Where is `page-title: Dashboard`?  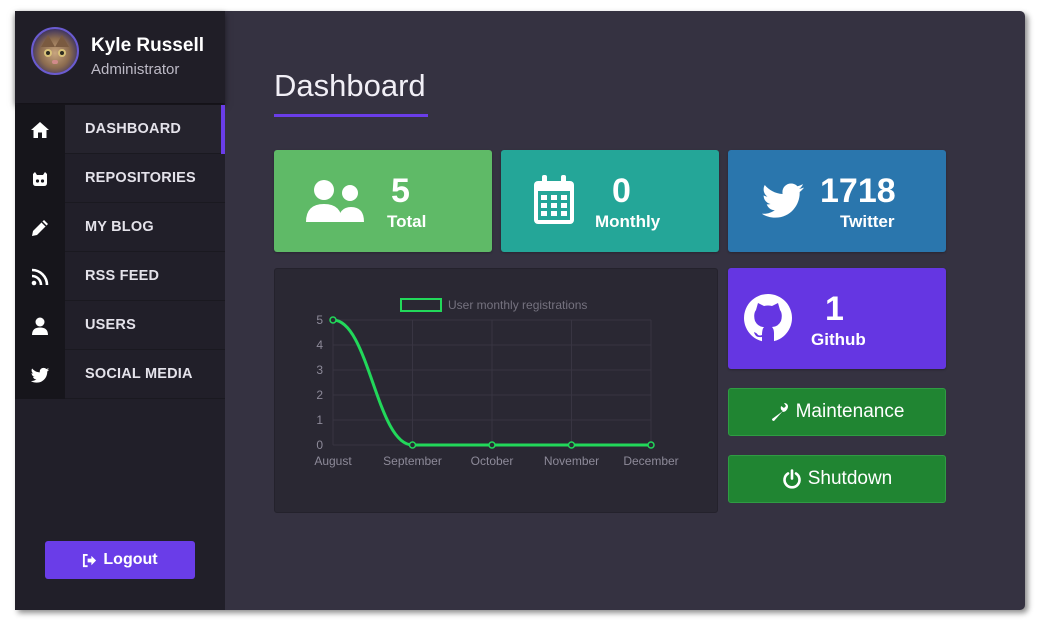 page-title: Dashboard is located at coordinates (350, 85).